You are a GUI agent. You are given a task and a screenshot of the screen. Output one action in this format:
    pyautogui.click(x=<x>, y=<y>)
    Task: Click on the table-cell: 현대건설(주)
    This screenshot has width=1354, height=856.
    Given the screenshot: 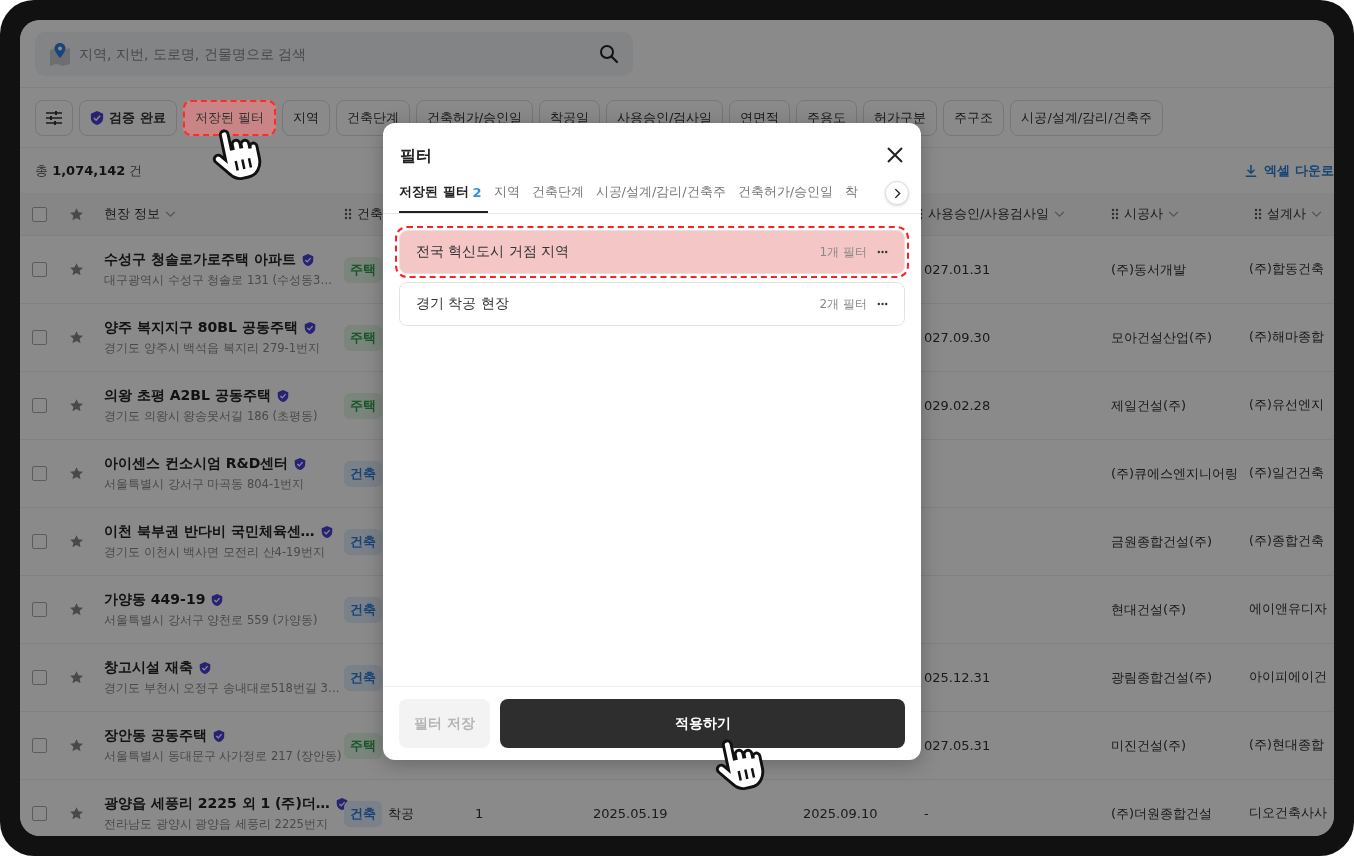 What is the action you would take?
    pyautogui.click(x=1149, y=609)
    